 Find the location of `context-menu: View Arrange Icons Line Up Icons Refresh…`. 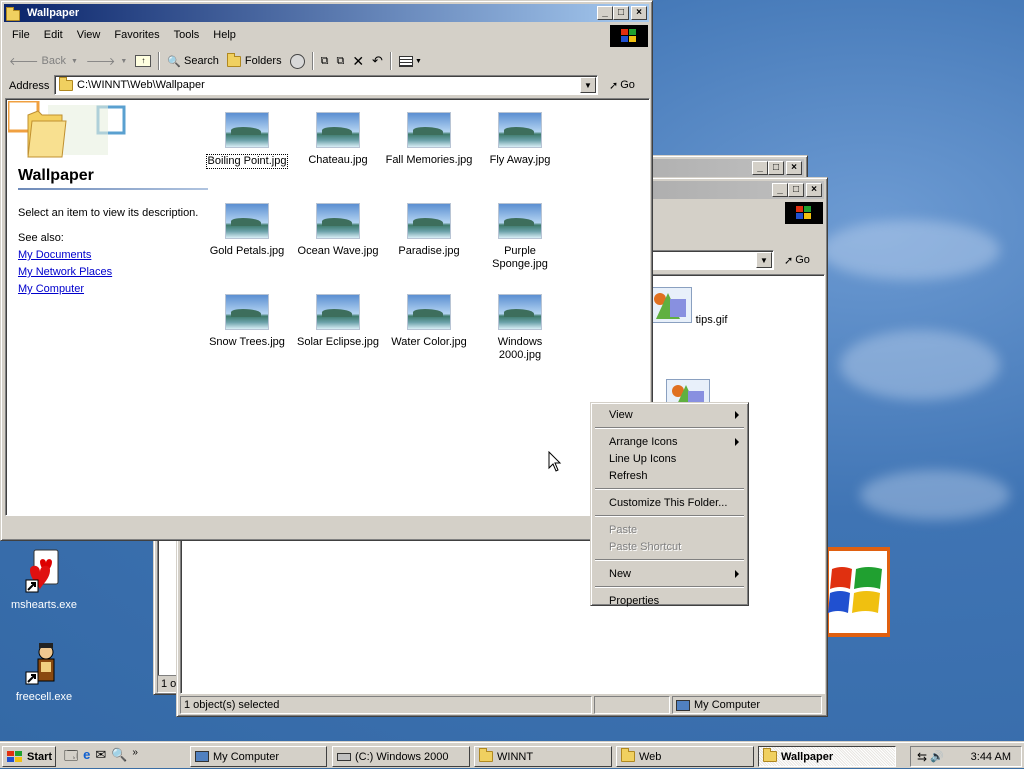

context-menu: View Arrange Icons Line Up Icons Refresh… is located at coordinates (669, 505).